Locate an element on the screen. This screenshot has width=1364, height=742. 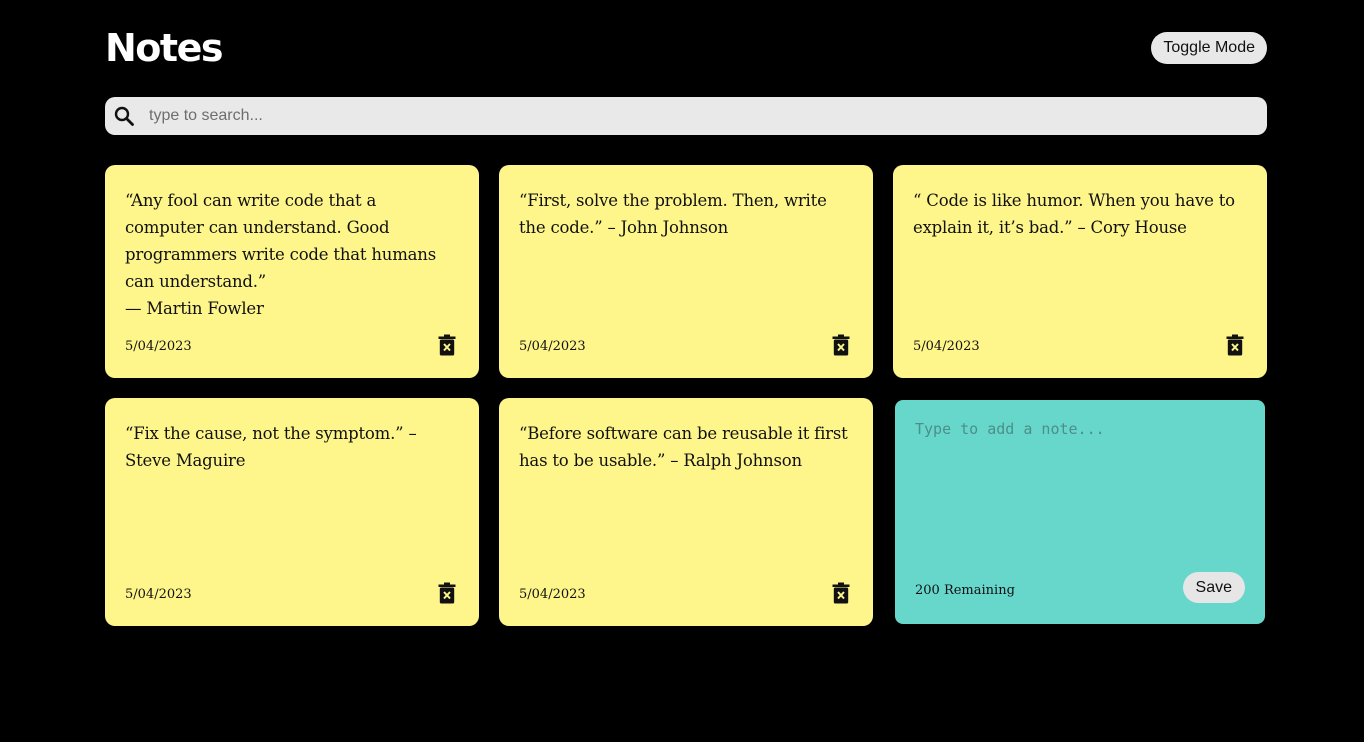
remaining-counter: 200 Remaining is located at coordinates (965, 590).